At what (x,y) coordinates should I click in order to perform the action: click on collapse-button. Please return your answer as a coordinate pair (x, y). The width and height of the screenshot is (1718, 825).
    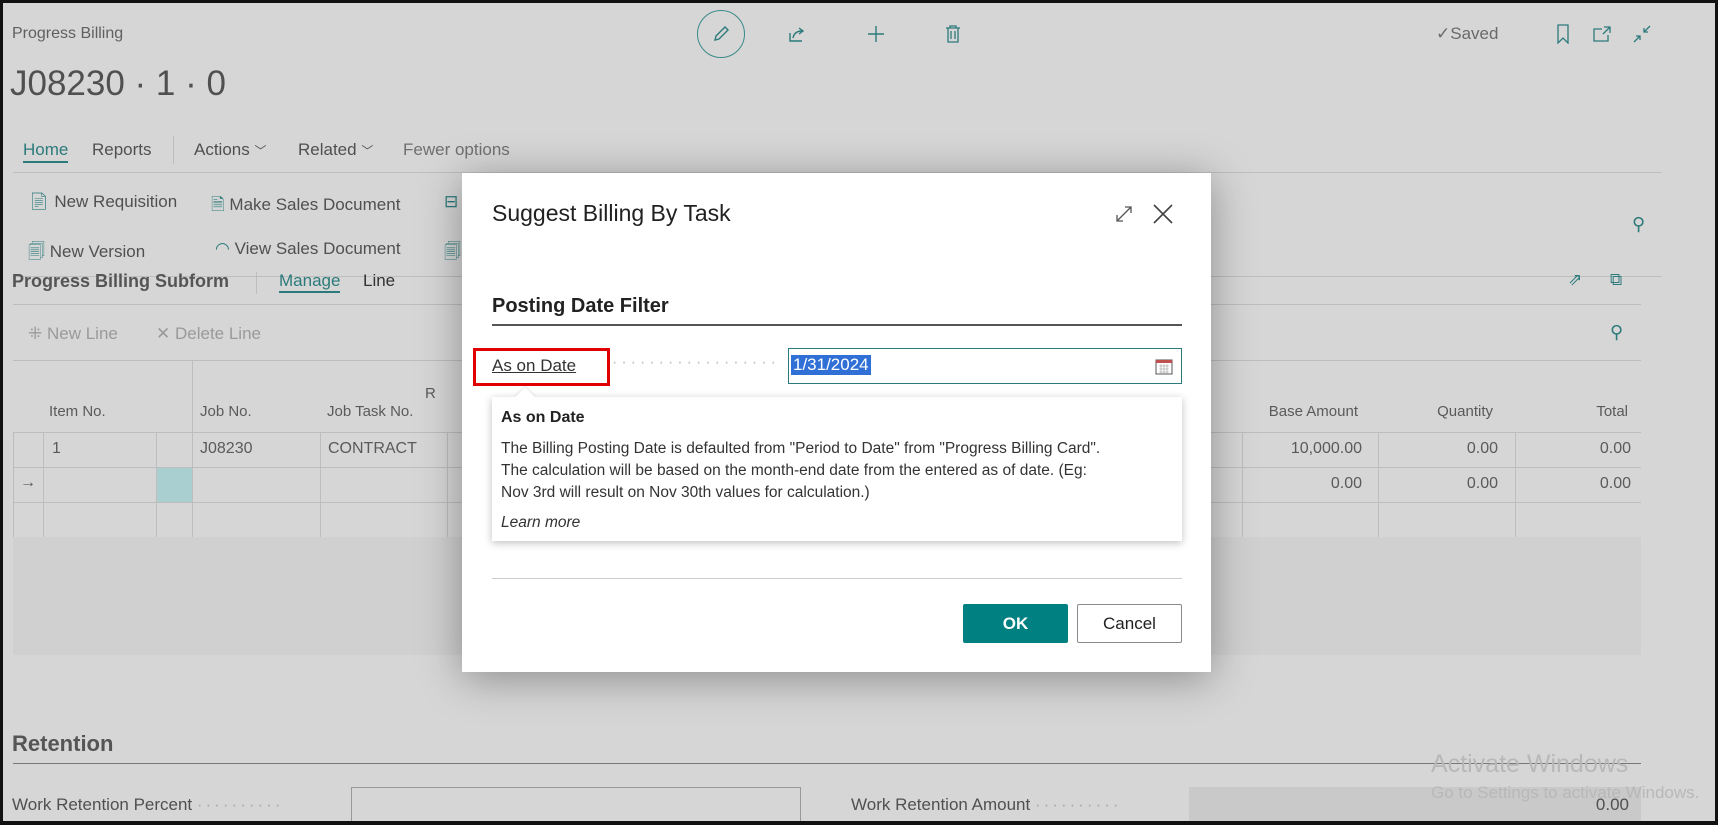
    Looking at the image, I should click on (1642, 34).